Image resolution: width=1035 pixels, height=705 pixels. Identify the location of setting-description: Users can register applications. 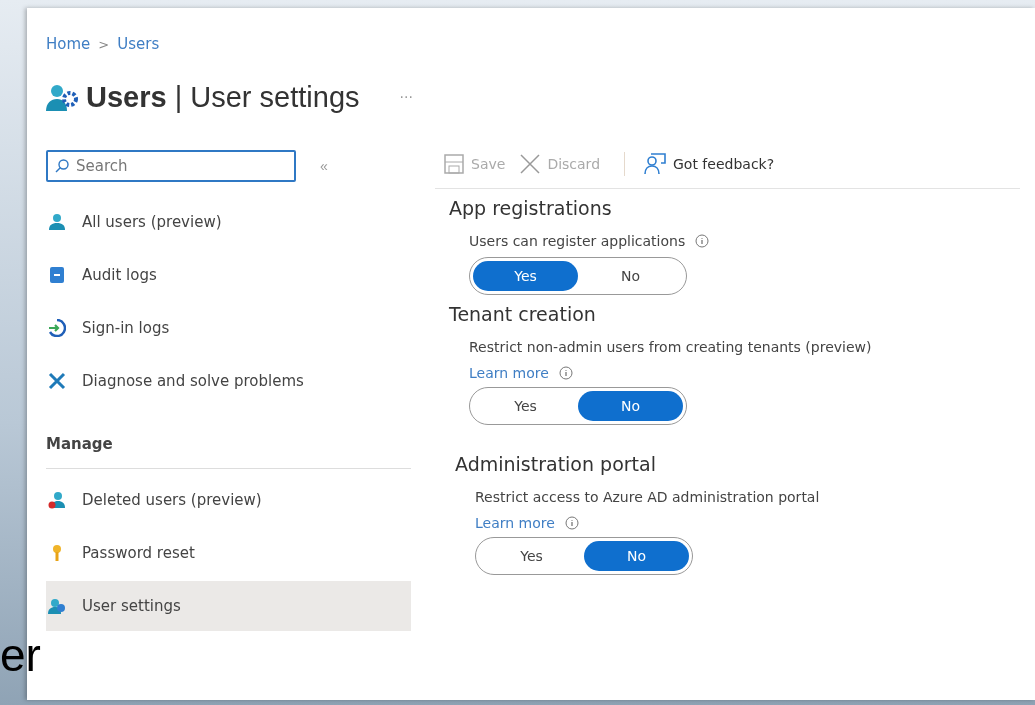
(577, 241).